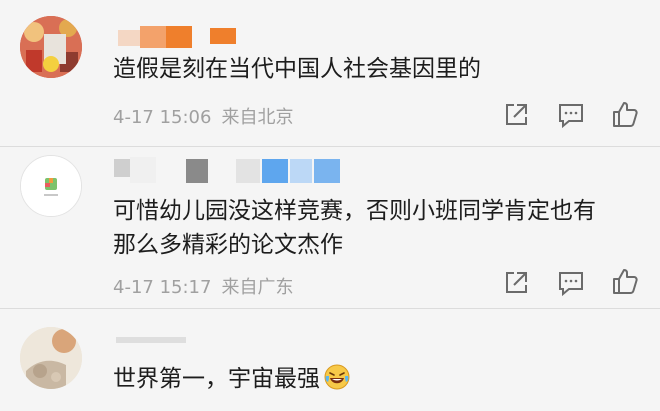 This screenshot has height=411, width=660. What do you see at coordinates (257, 117) in the screenshot?
I see `comment-location: 来自北京` at bounding box center [257, 117].